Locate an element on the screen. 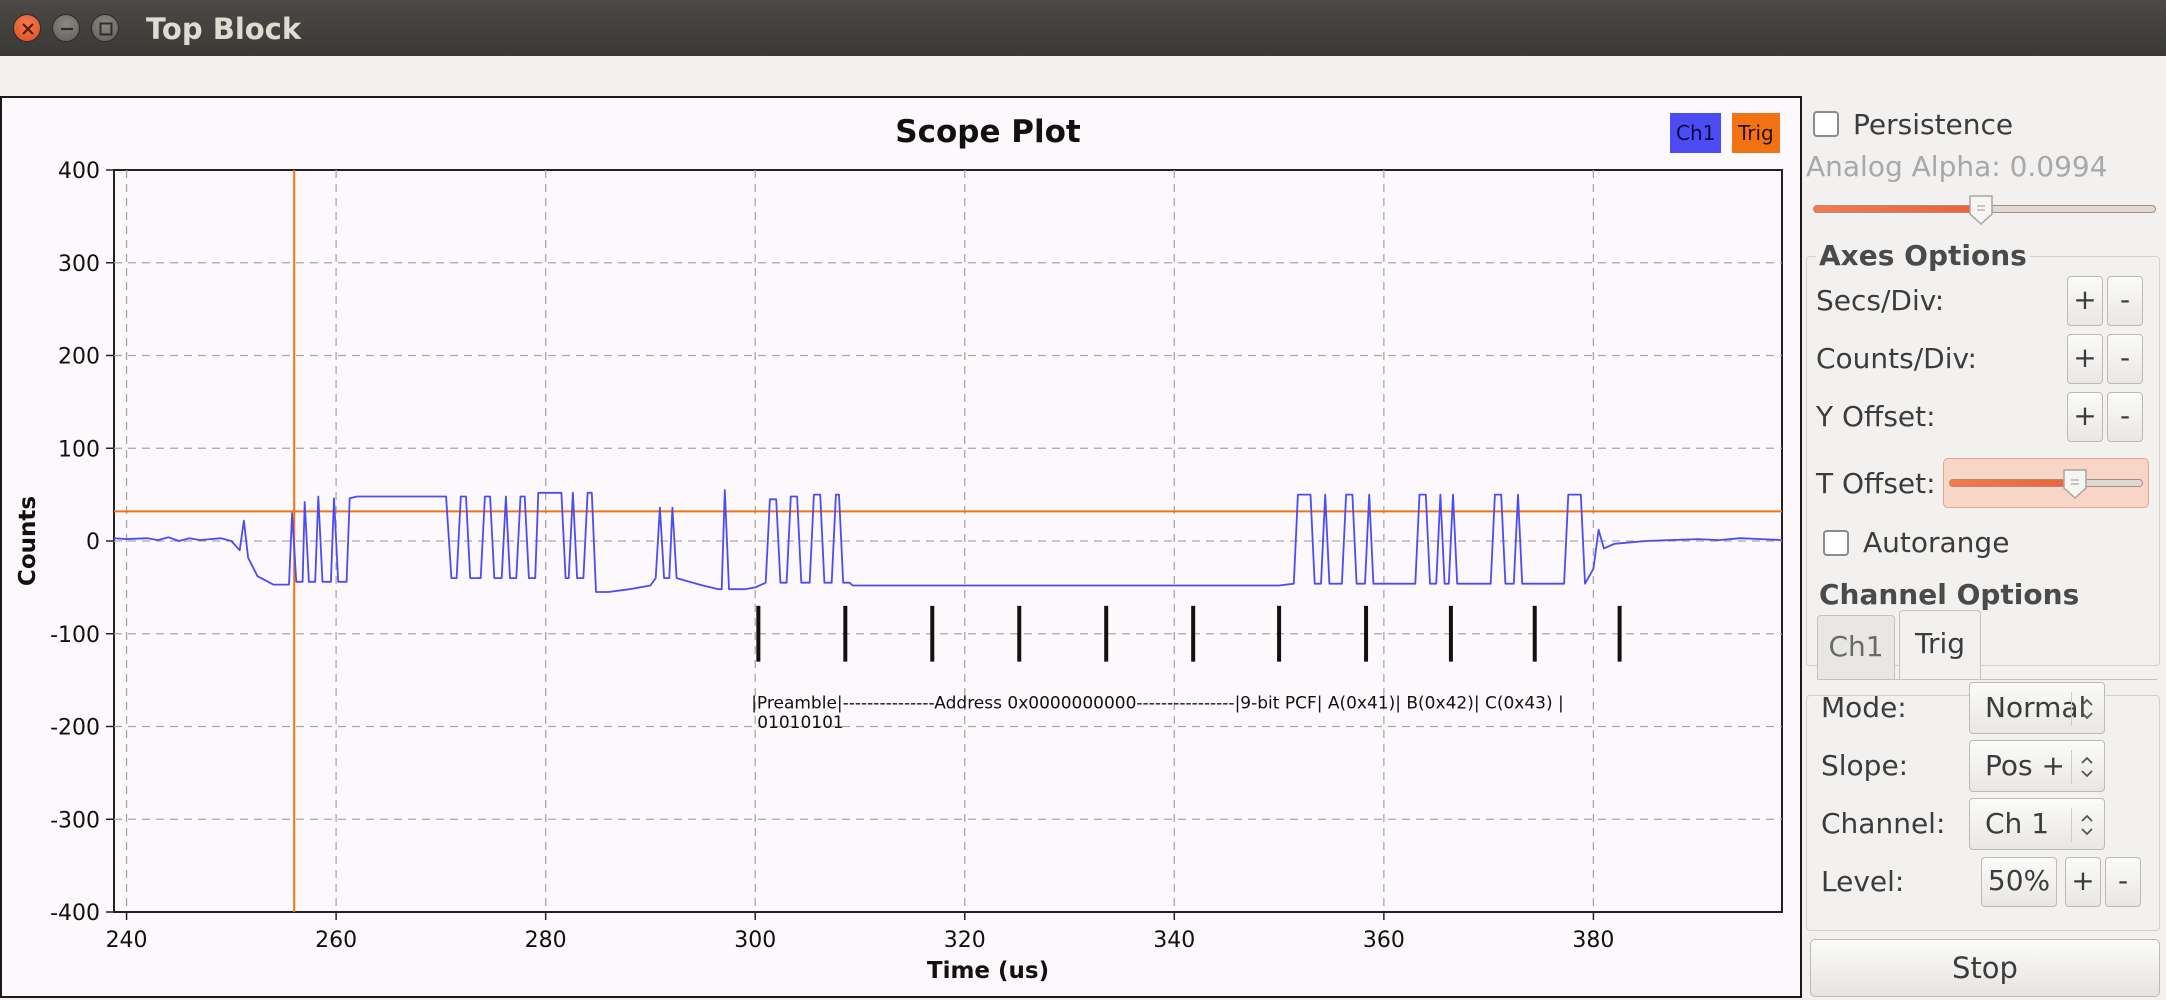 The image size is (2166, 1000). level-value-button: 50% is located at coordinates (2019, 882).